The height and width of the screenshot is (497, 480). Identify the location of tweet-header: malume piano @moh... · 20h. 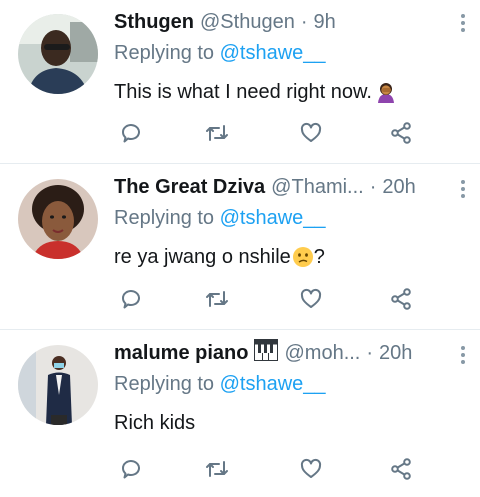
(291, 353).